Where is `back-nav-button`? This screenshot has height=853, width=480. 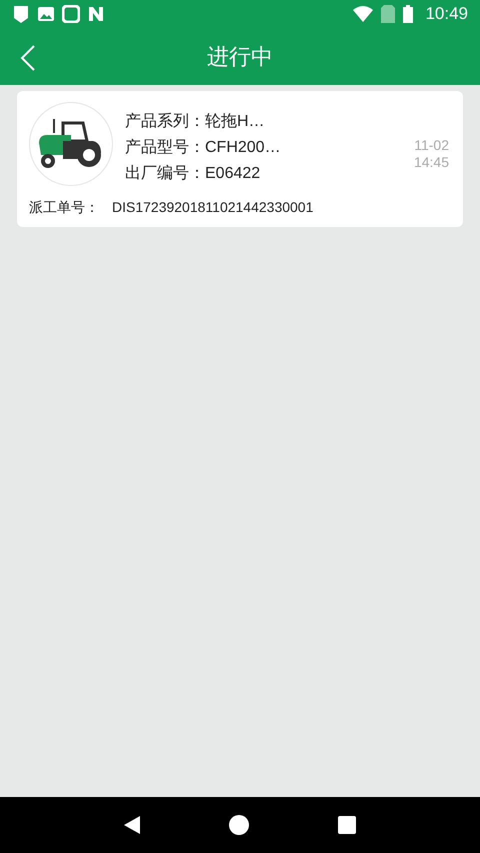
back-nav-button is located at coordinates (132, 825).